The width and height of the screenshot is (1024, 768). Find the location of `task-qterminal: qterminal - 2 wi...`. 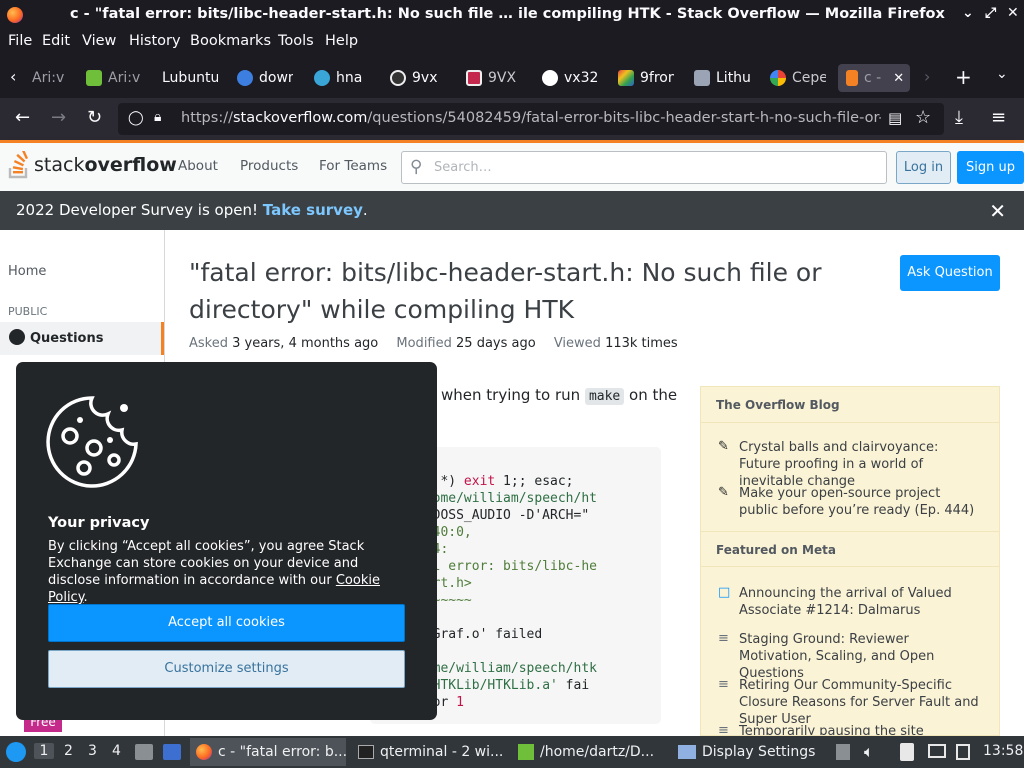

task-qterminal: qterminal - 2 wi... is located at coordinates (428, 752).